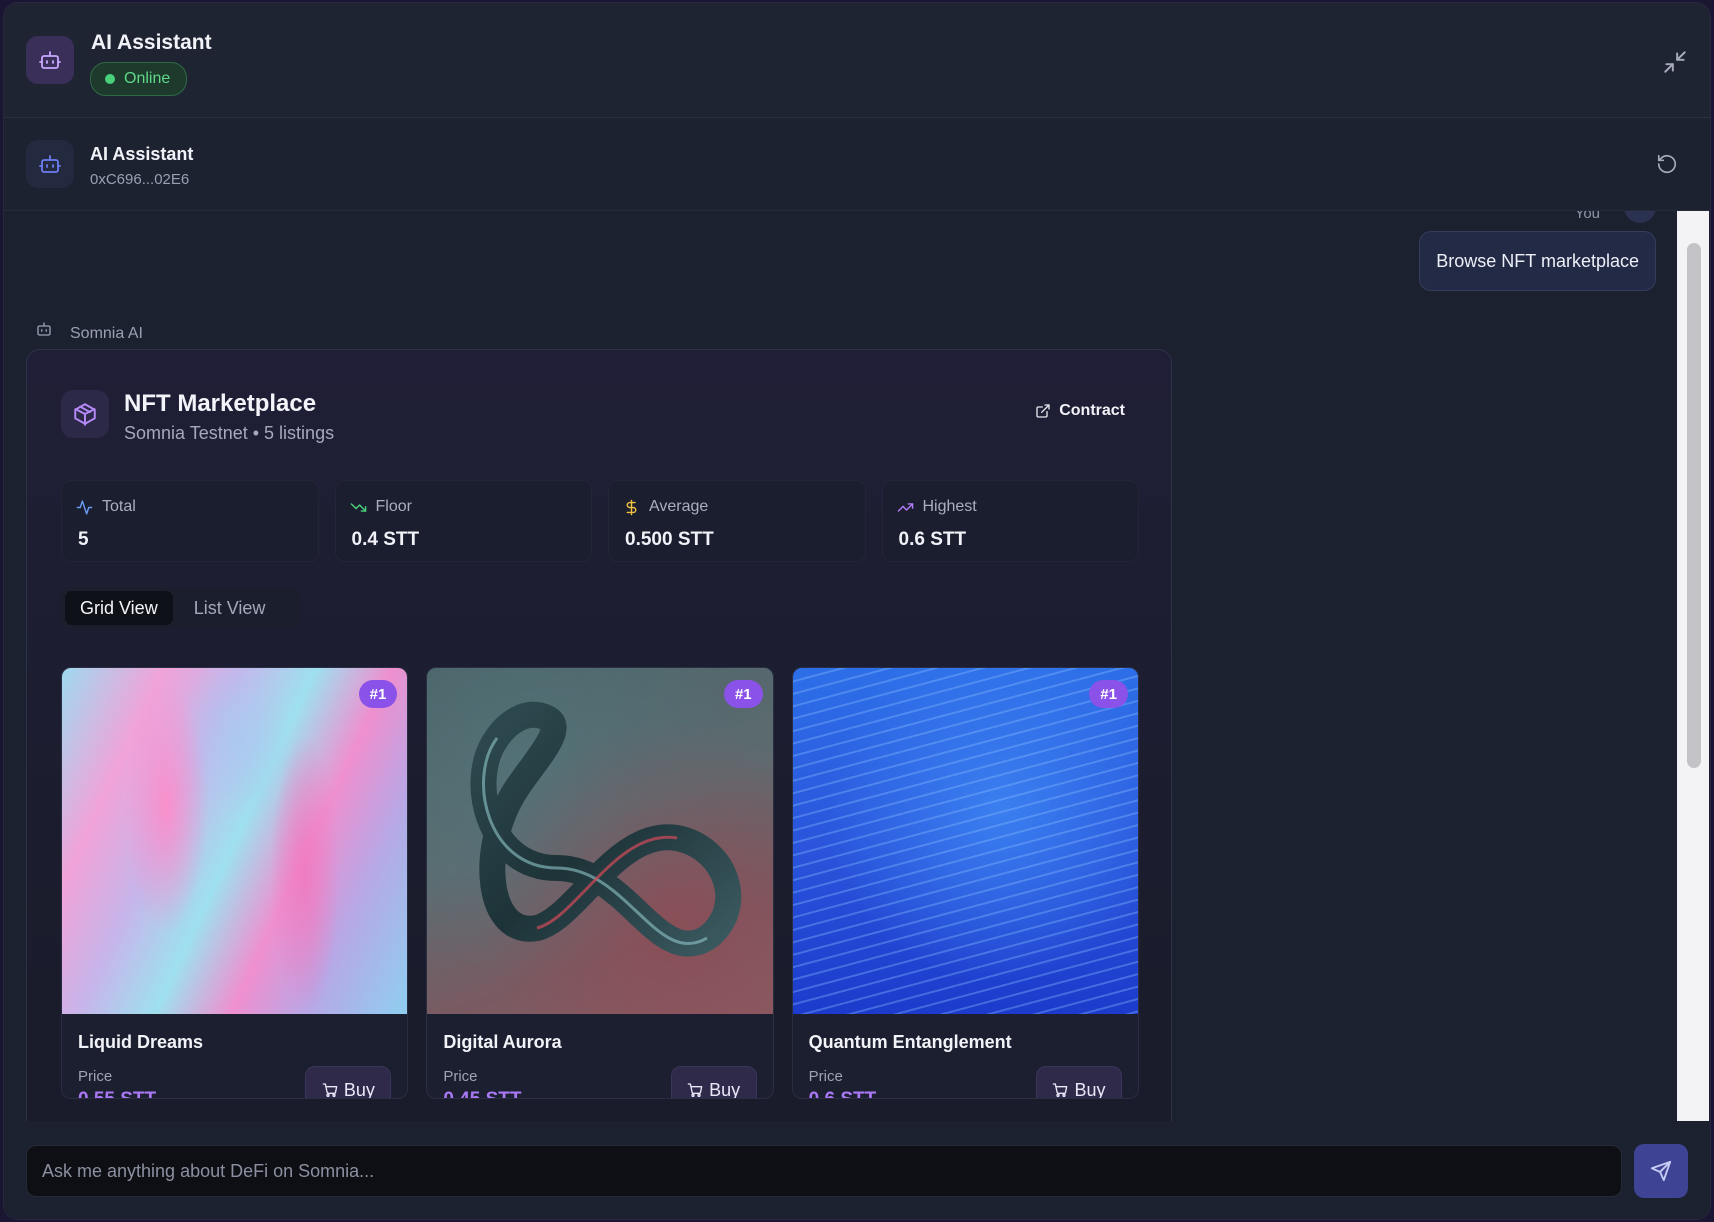 The image size is (1714, 1222). I want to click on reset-button, so click(1667, 164).